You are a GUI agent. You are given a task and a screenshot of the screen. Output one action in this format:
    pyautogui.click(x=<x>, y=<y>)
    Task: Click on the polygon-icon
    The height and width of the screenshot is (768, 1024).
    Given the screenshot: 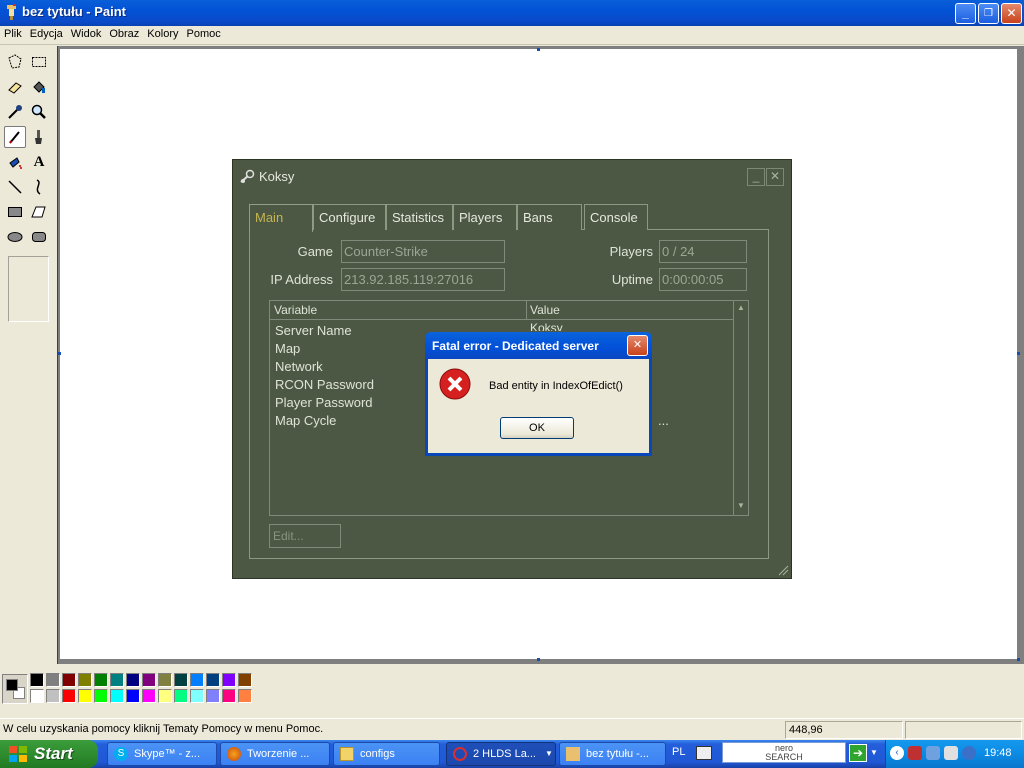 What is the action you would take?
    pyautogui.click(x=39, y=212)
    